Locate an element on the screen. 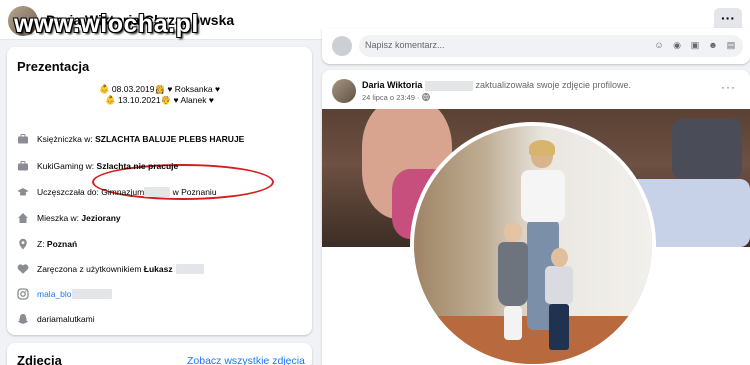 Image resolution: width=750 pixels, height=365 pixels. intro-item-value: Poznań is located at coordinates (62, 244).